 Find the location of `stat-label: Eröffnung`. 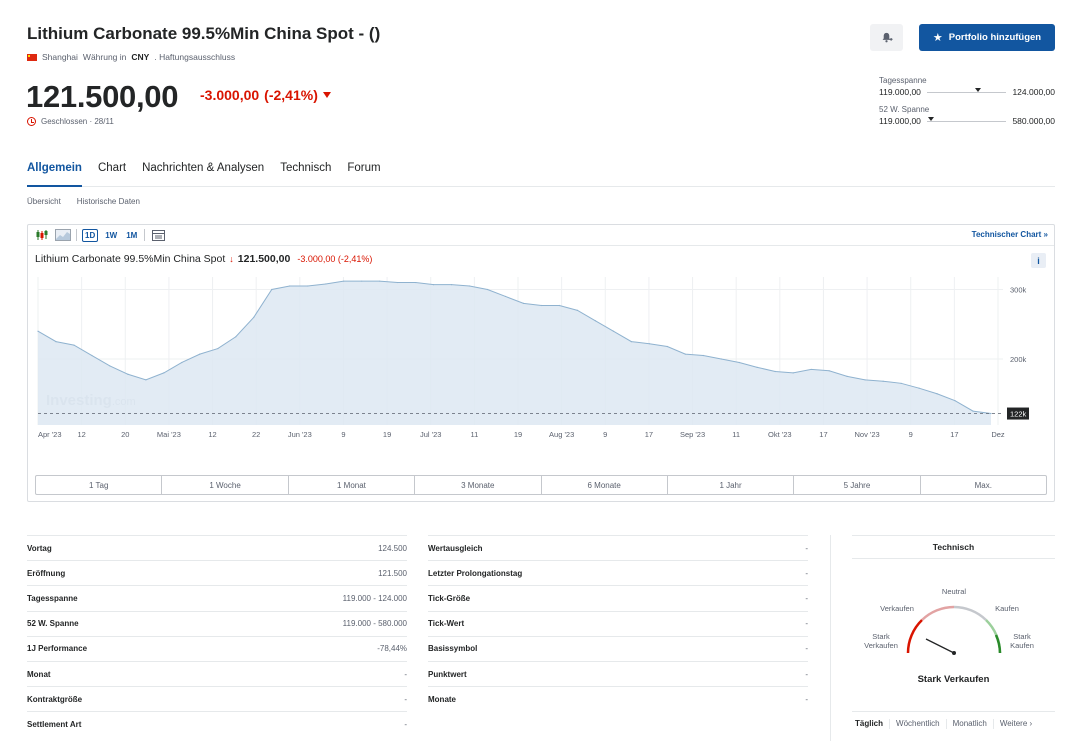

stat-label: Eröffnung is located at coordinates (46, 573).